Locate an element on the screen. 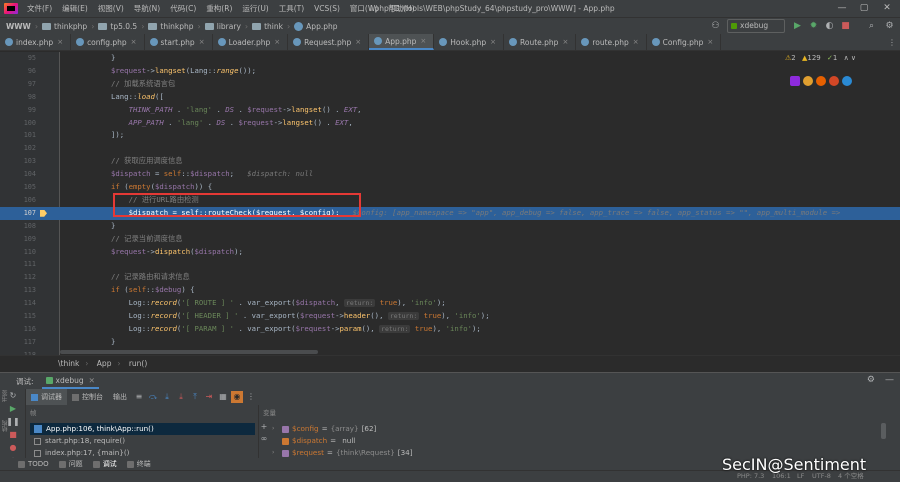 This screenshot has width=900, height=482. phpstorm-icon is located at coordinates (795, 81).